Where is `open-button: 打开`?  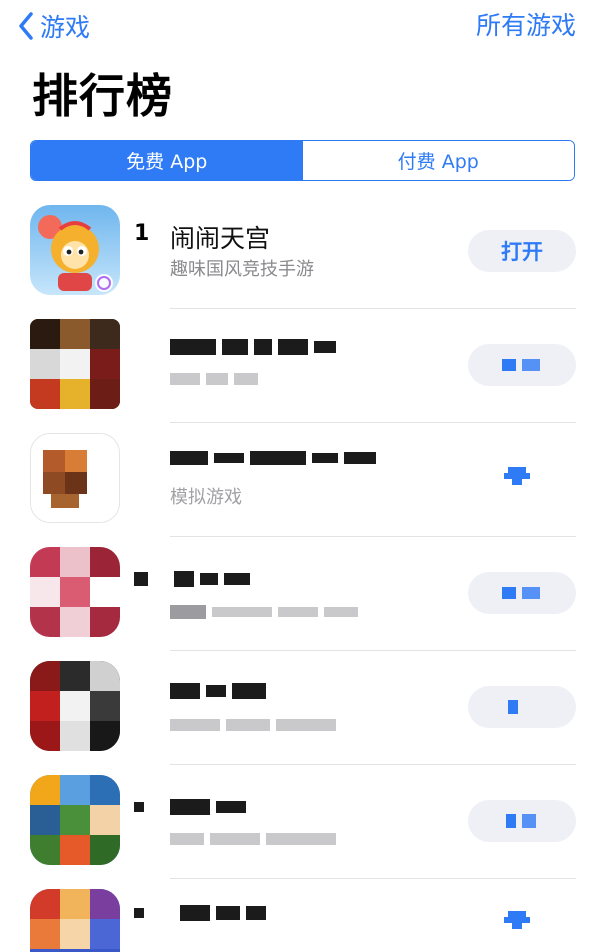
open-button: 打开 is located at coordinates (522, 251).